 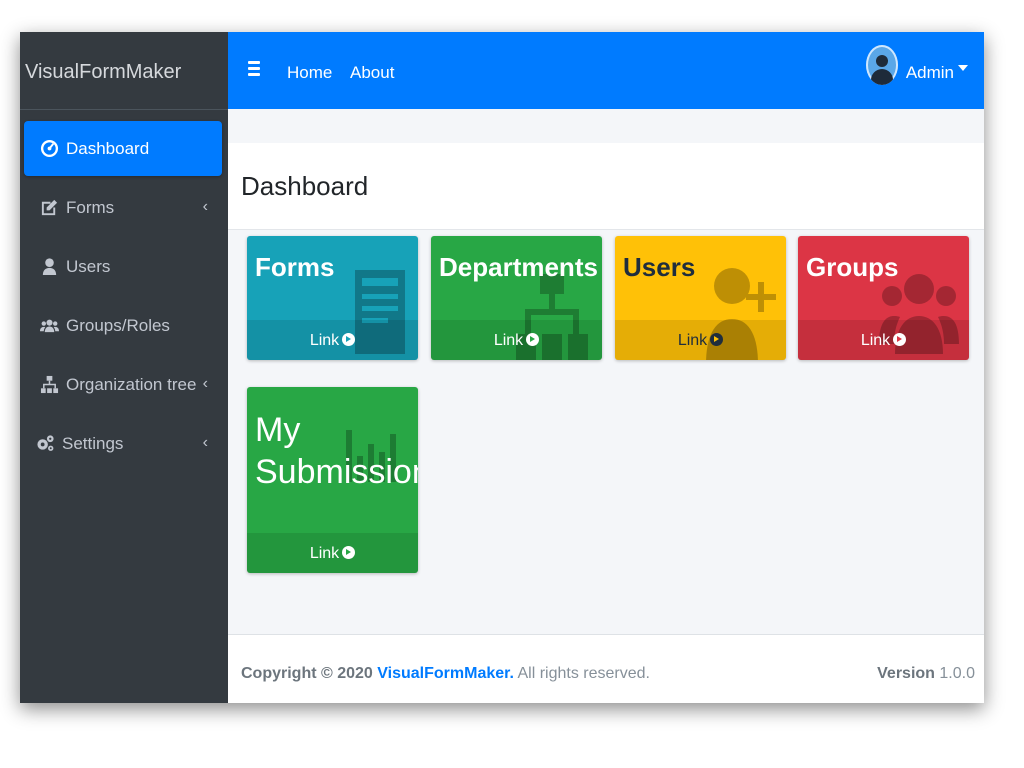 I want to click on card-departments: Departments Link, so click(x=516, y=298).